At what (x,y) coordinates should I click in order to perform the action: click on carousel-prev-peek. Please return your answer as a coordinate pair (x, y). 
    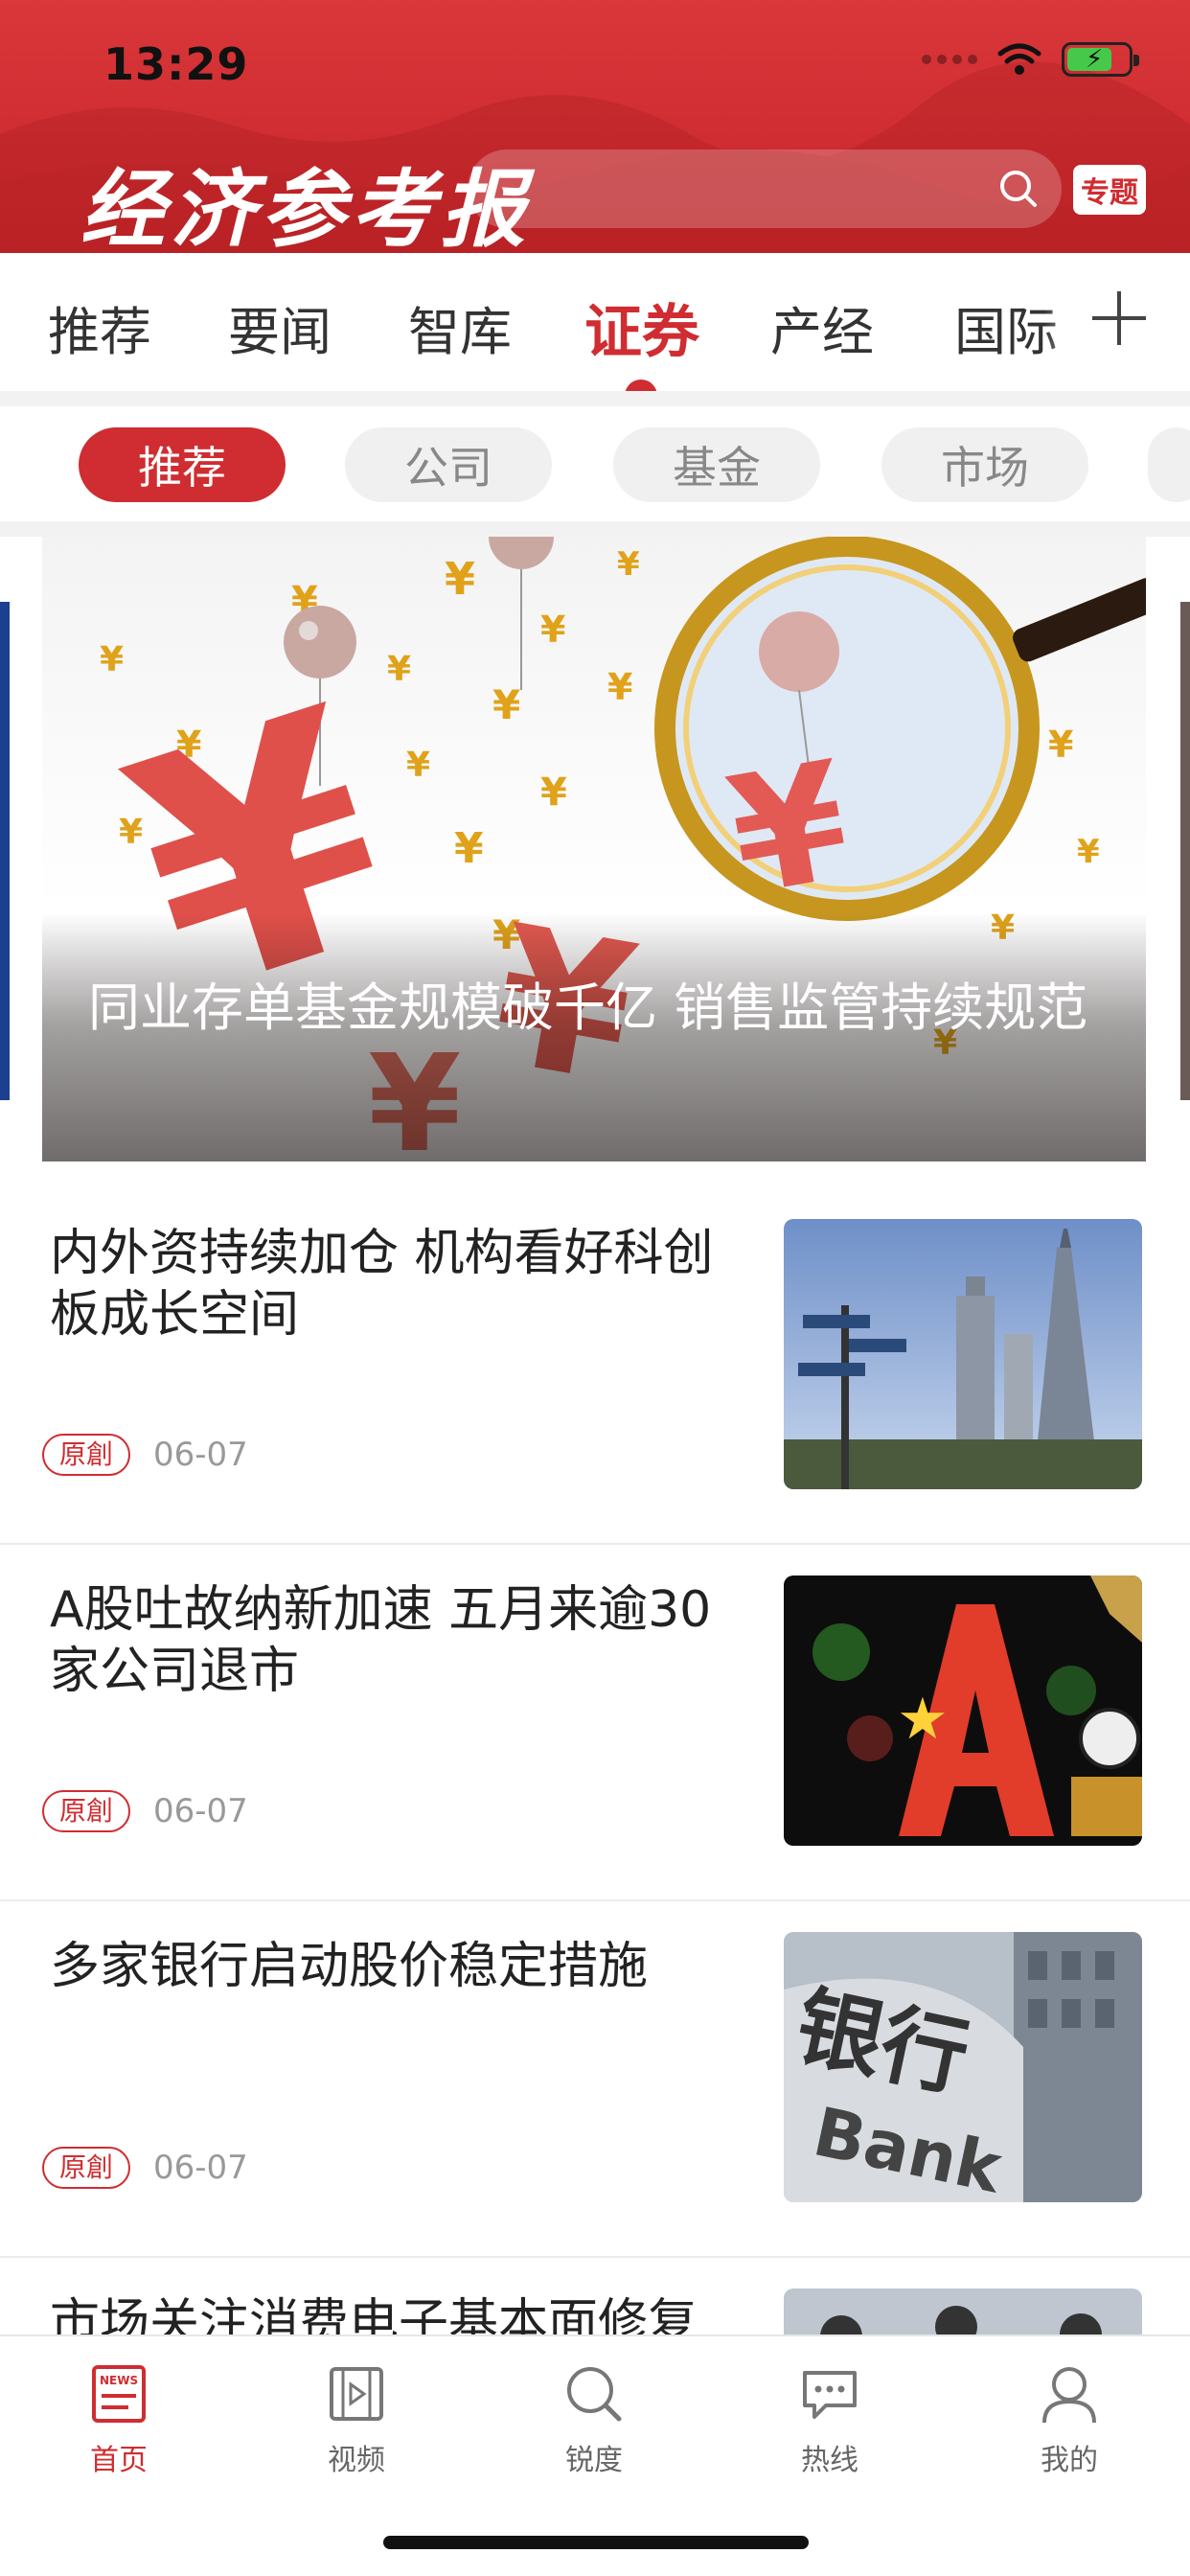
    Looking at the image, I should click on (5, 851).